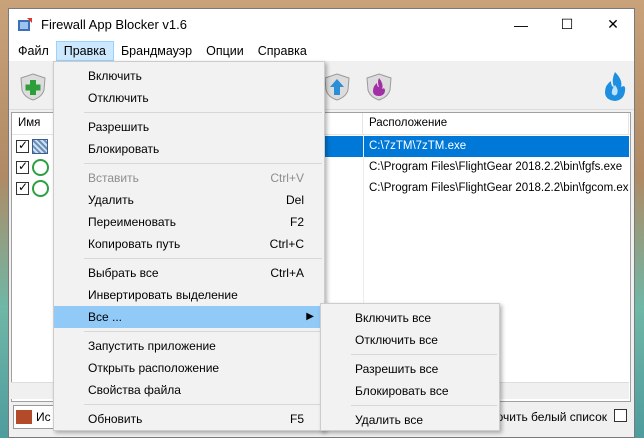 Image resolution: width=644 pixels, height=438 pixels. I want to click on menu-item-block-all: Блокировать все, so click(410, 391).